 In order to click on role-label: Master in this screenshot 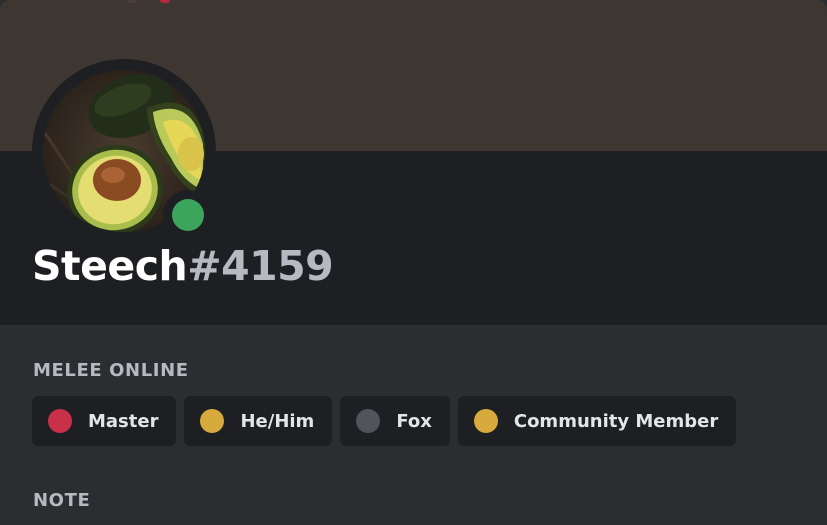, I will do `click(123, 421)`.